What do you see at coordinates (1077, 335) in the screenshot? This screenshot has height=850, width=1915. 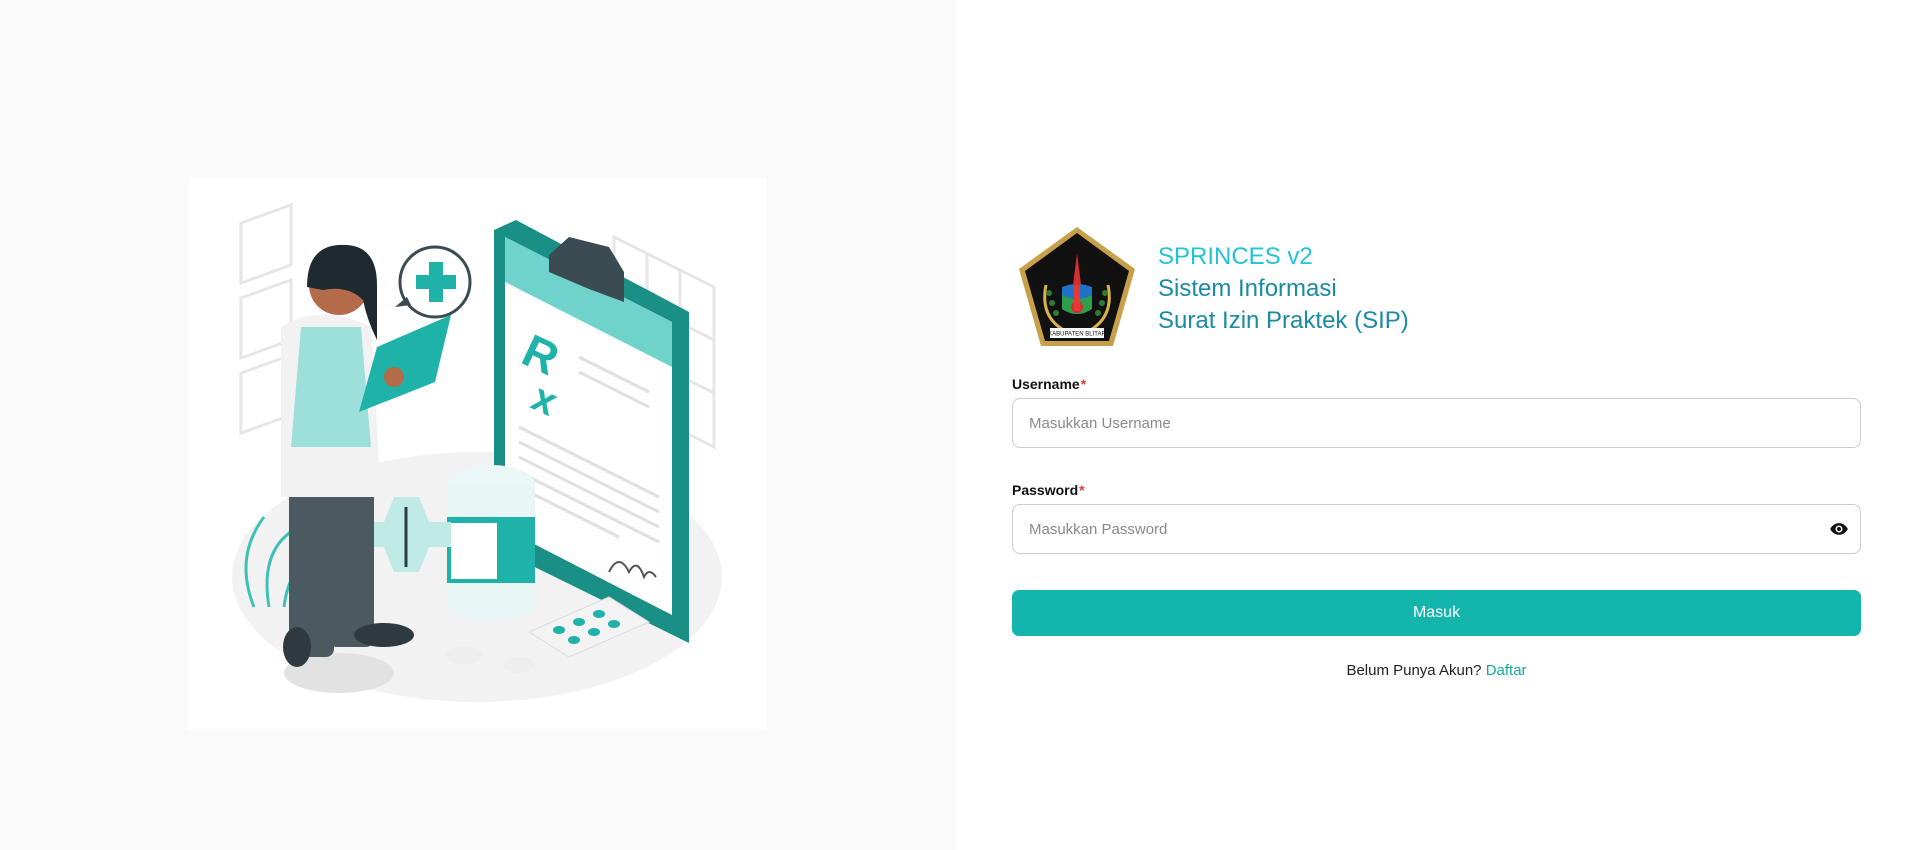 I see `svg-text: KABUPATEN BLITAR` at bounding box center [1077, 335].